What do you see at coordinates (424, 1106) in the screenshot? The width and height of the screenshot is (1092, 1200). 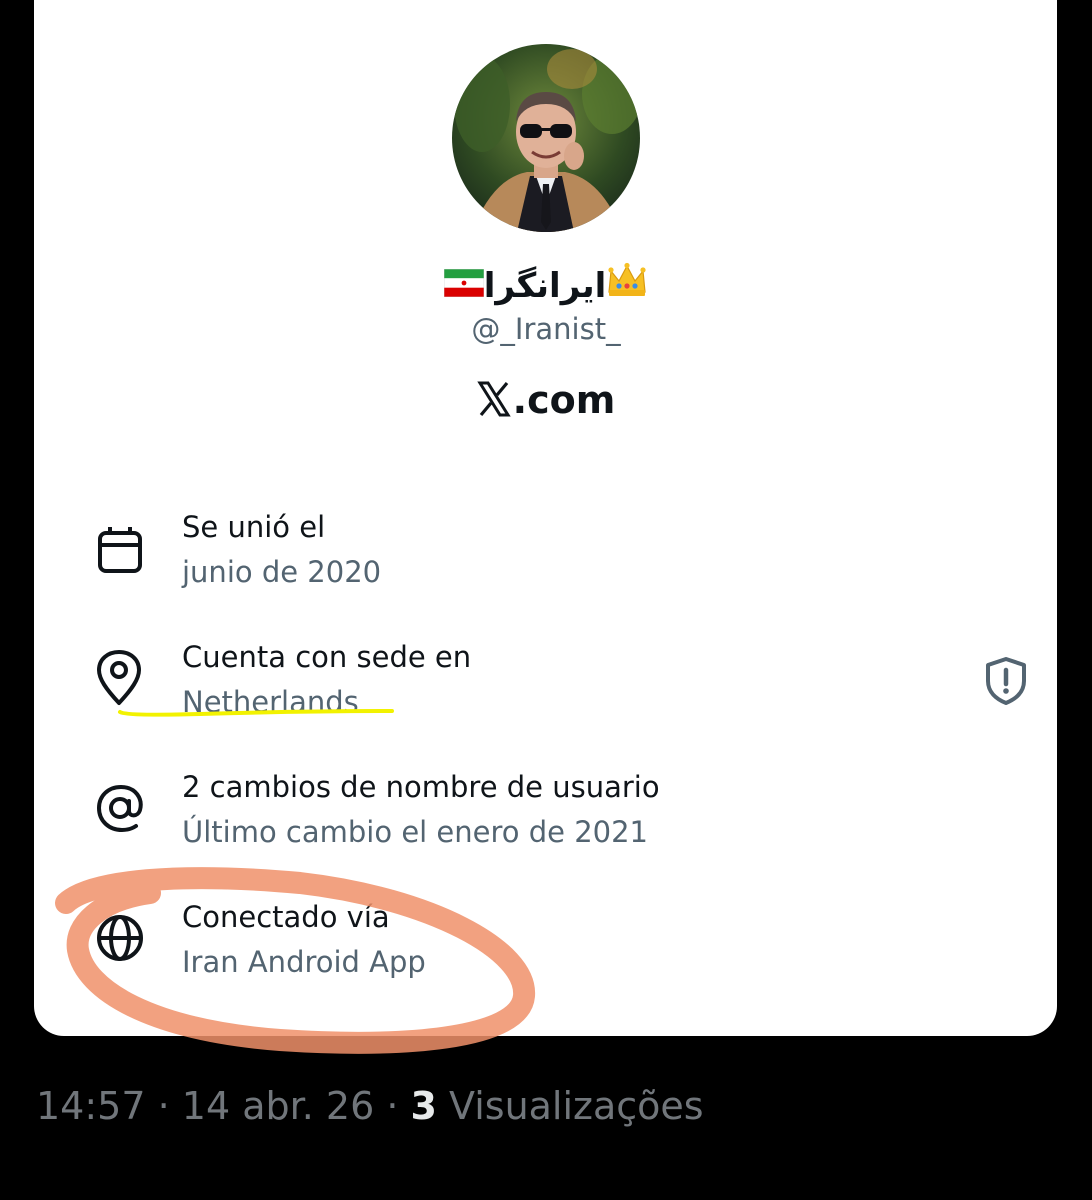 I see `views-count: 3` at bounding box center [424, 1106].